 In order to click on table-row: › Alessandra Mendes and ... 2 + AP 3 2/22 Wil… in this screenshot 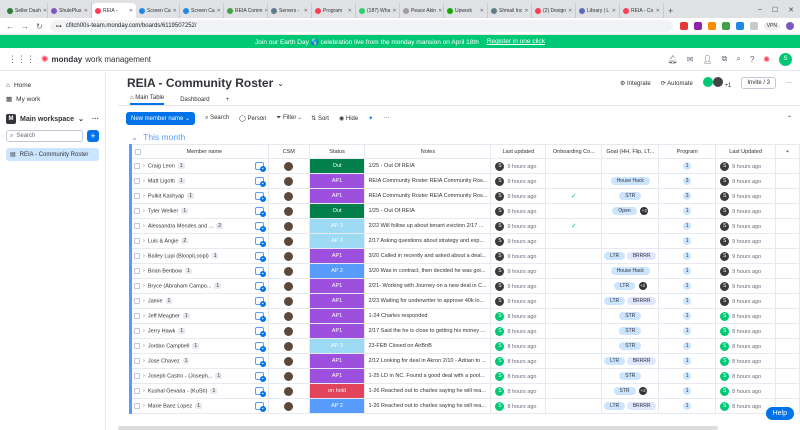, I will do `click(464, 226)`.